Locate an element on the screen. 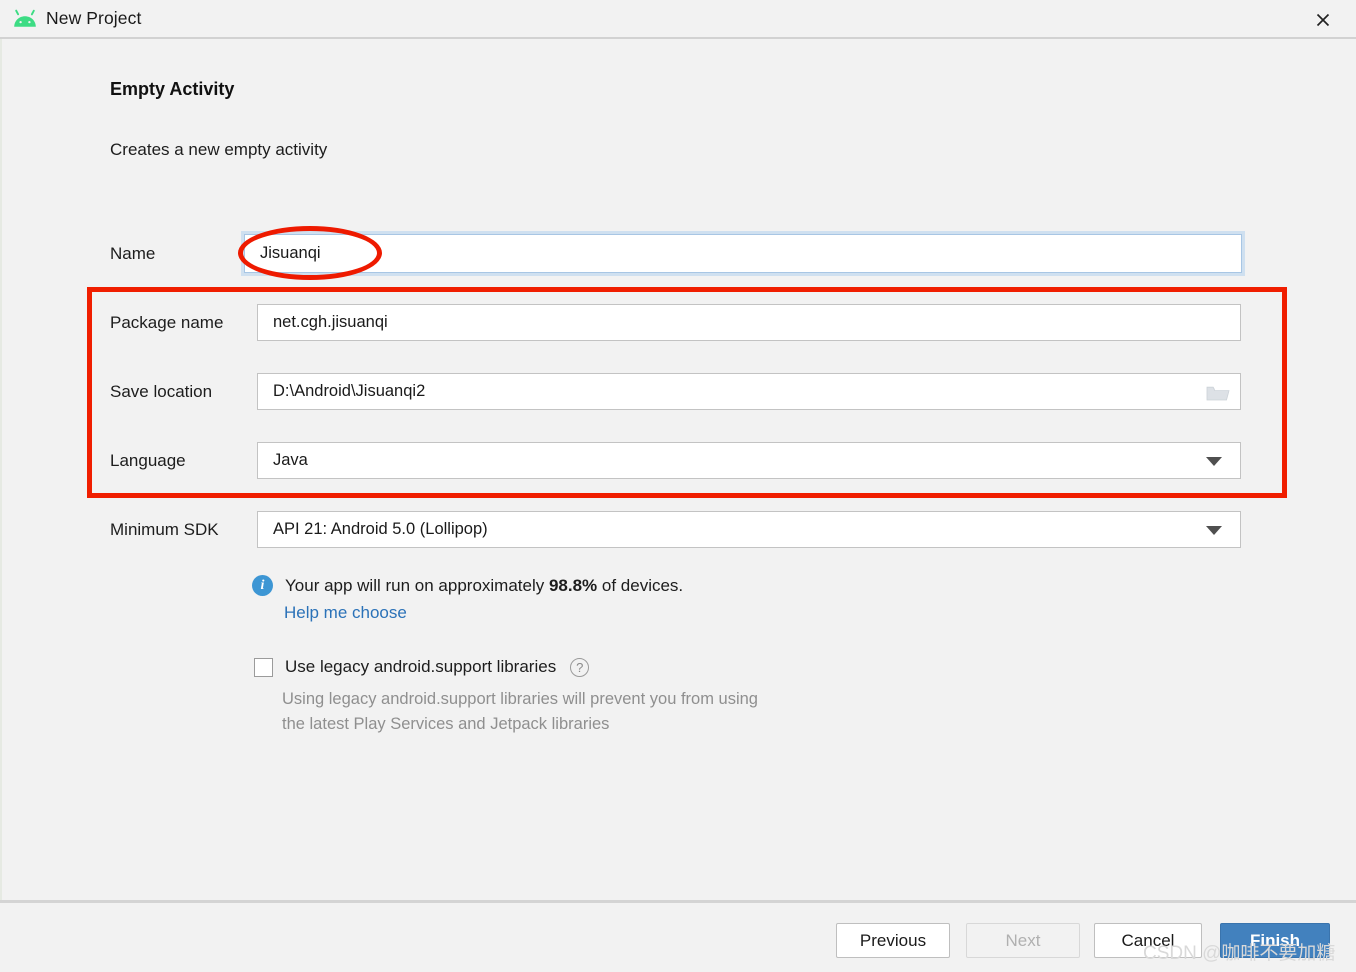 The height and width of the screenshot is (972, 1356). legacy-libraries-label: Use legacy android.support libraries is located at coordinates (421, 666).